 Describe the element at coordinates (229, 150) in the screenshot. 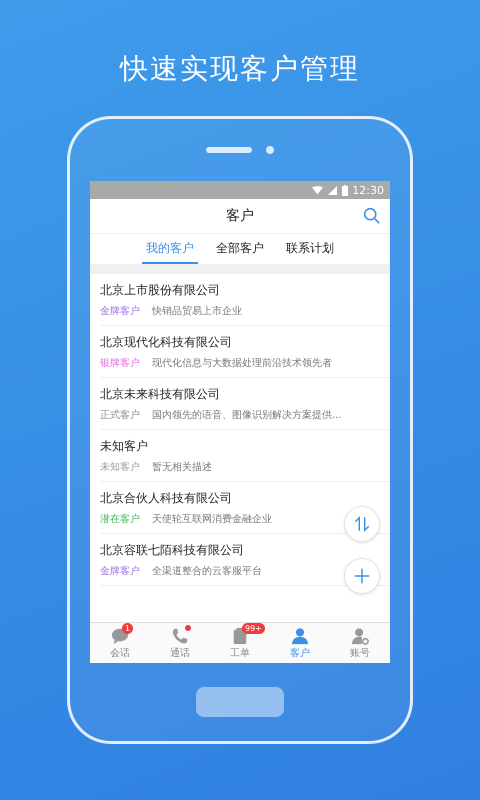

I see `speaker-slot` at that location.